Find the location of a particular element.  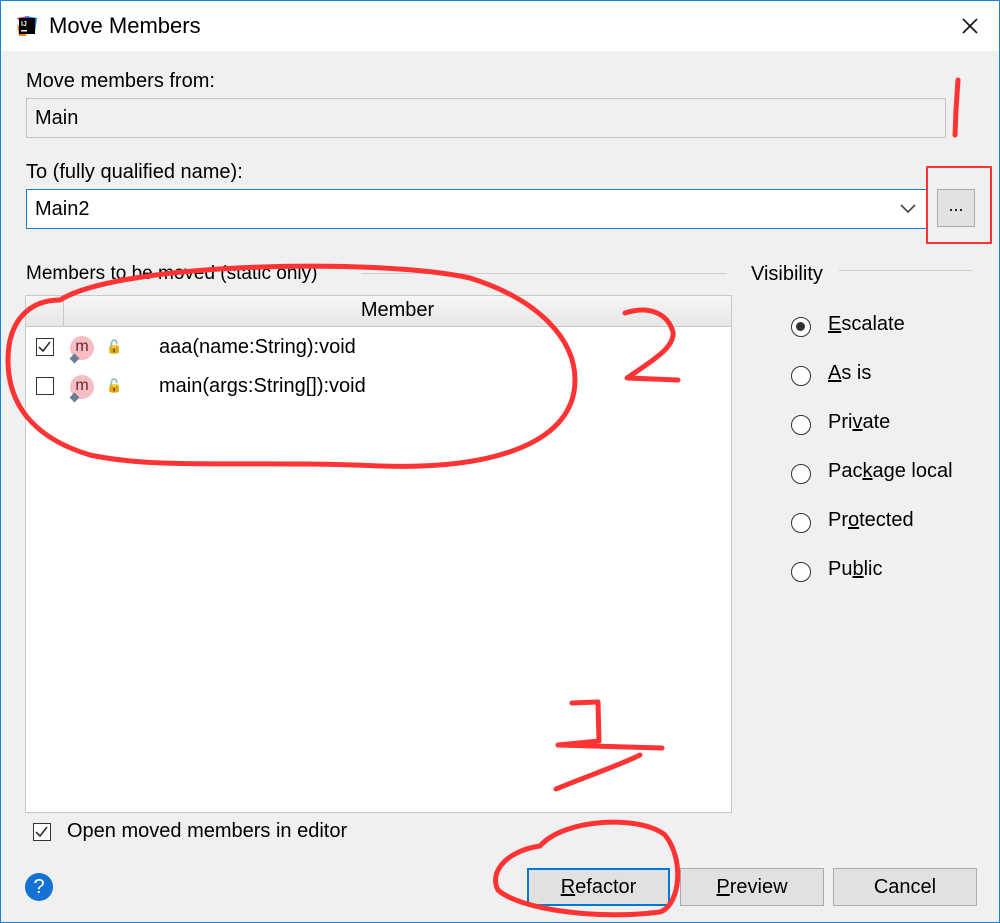

member-signature: aaa(name:String):void is located at coordinates (257, 347).